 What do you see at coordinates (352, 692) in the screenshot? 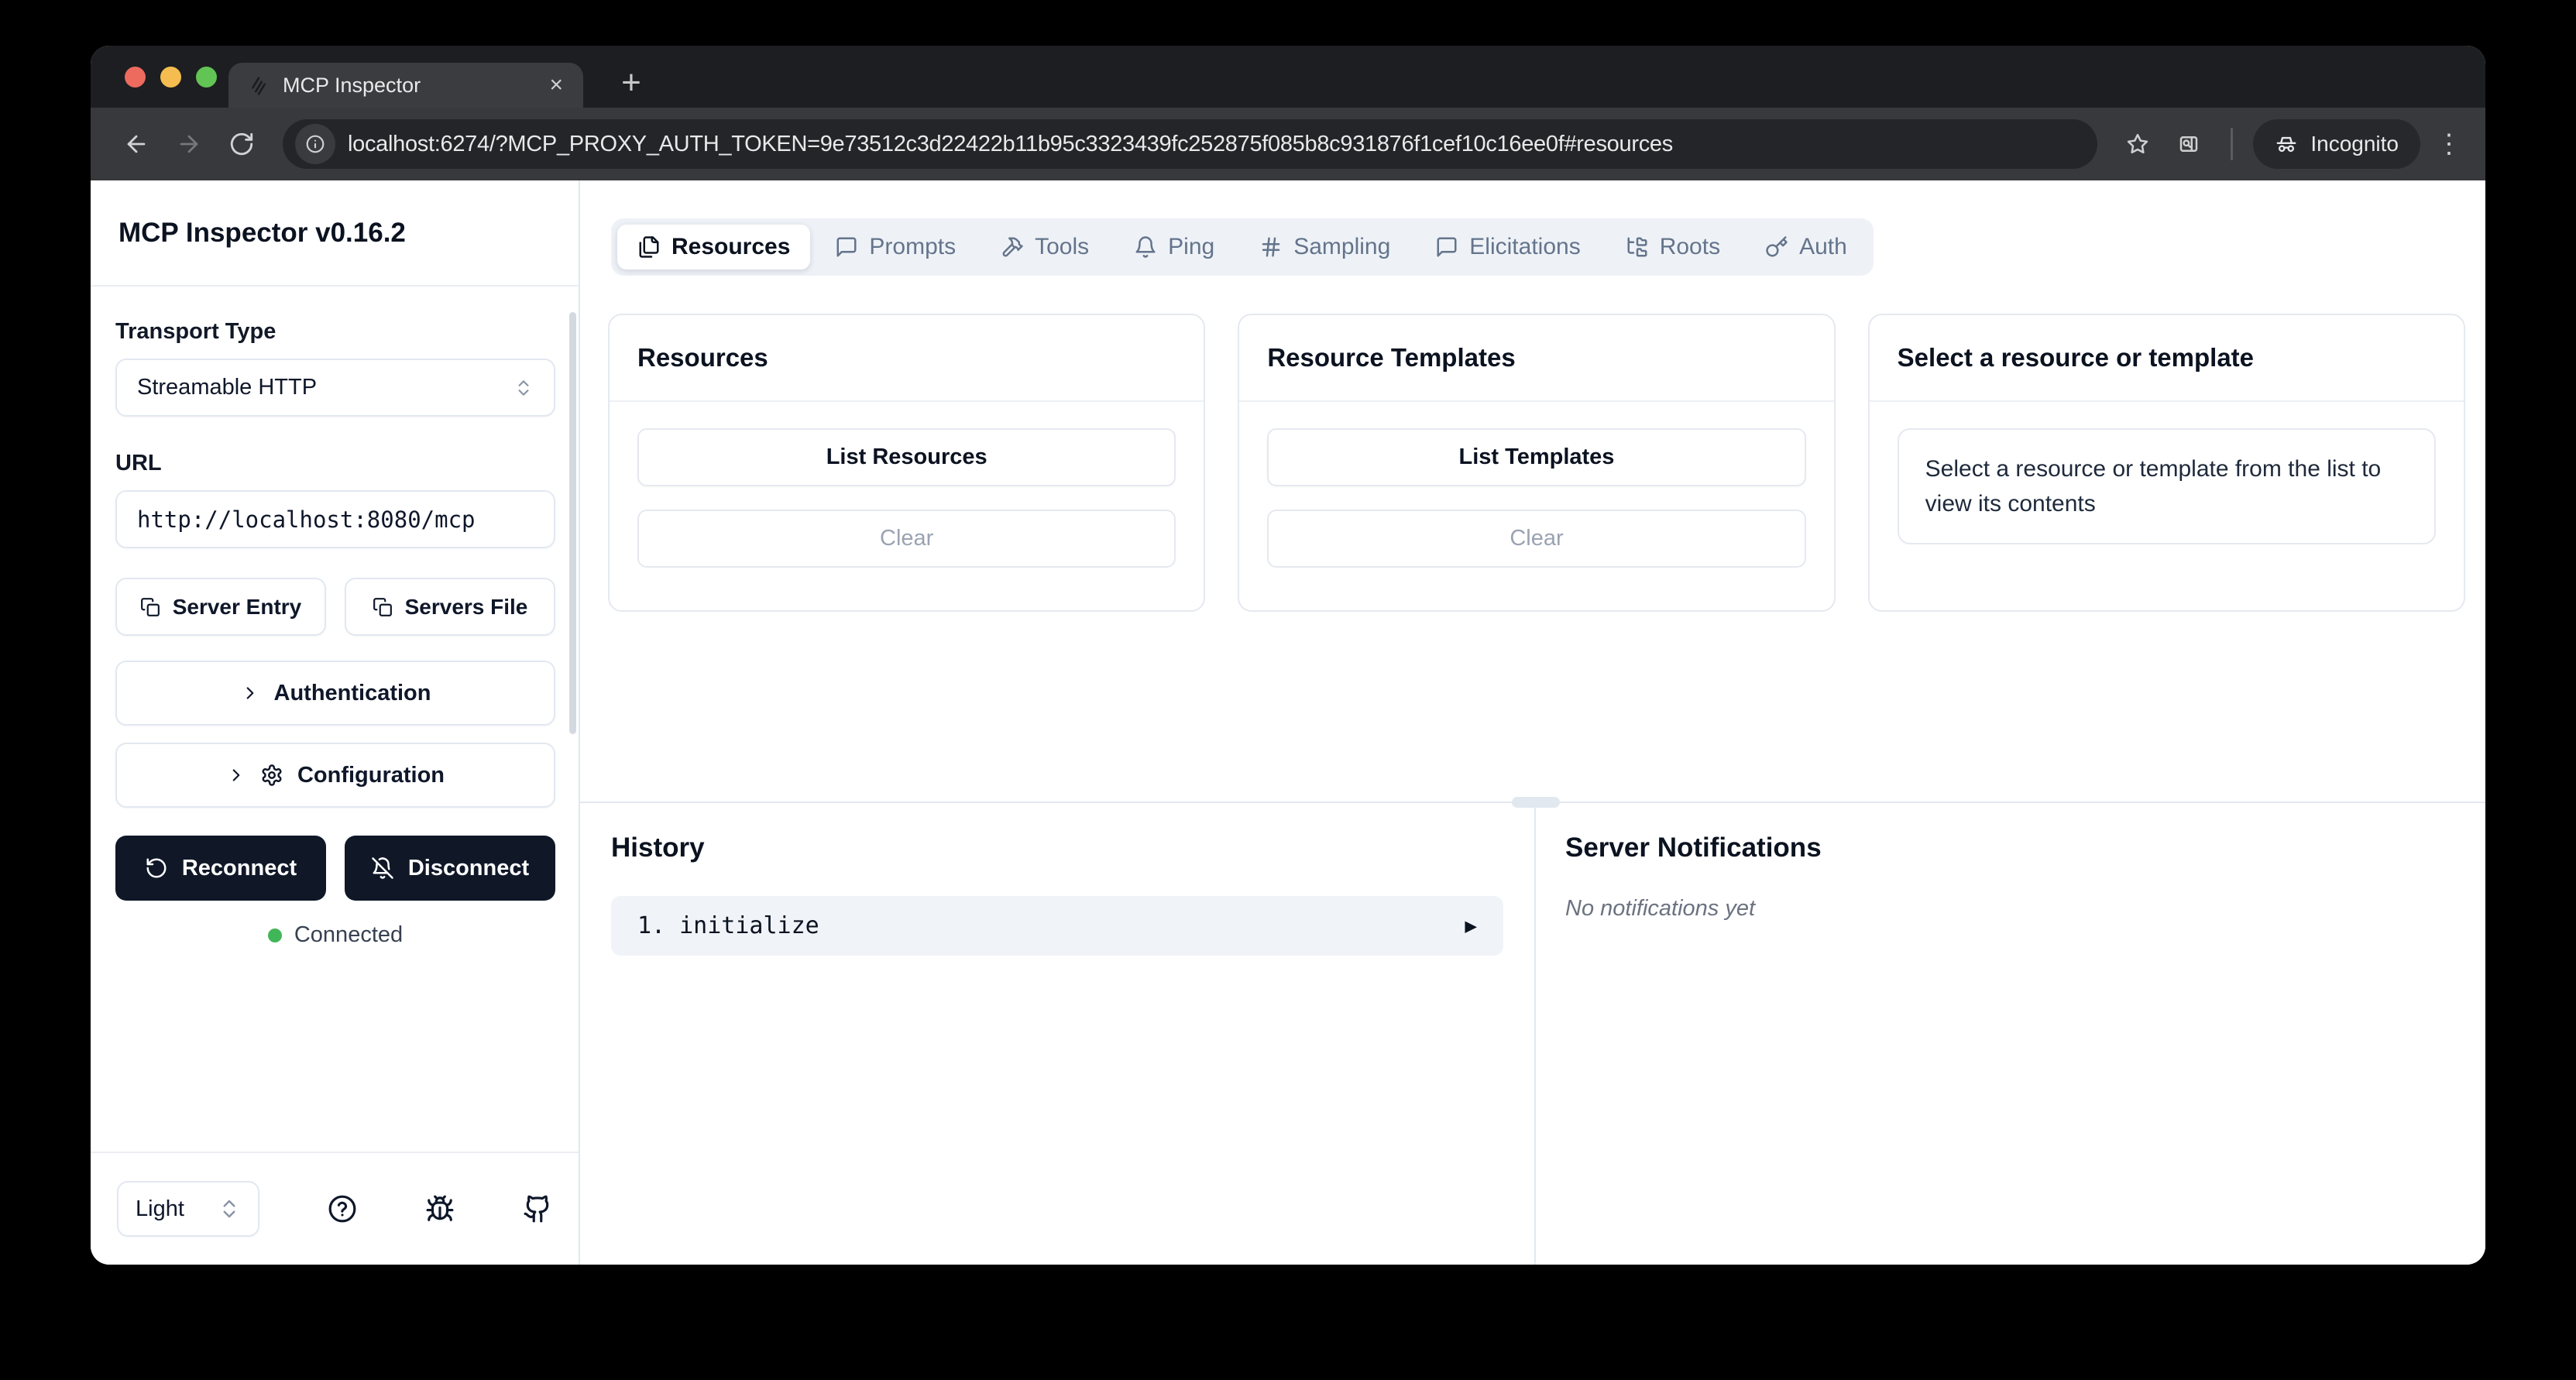
I see `authentication-label: Authentication` at bounding box center [352, 692].